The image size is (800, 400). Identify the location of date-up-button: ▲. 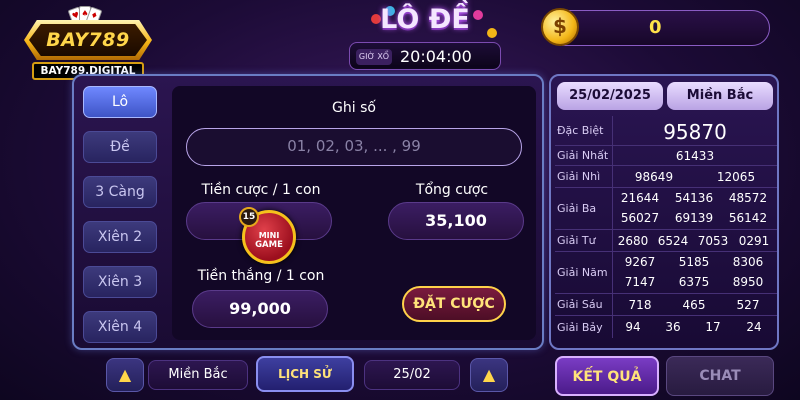
(489, 375).